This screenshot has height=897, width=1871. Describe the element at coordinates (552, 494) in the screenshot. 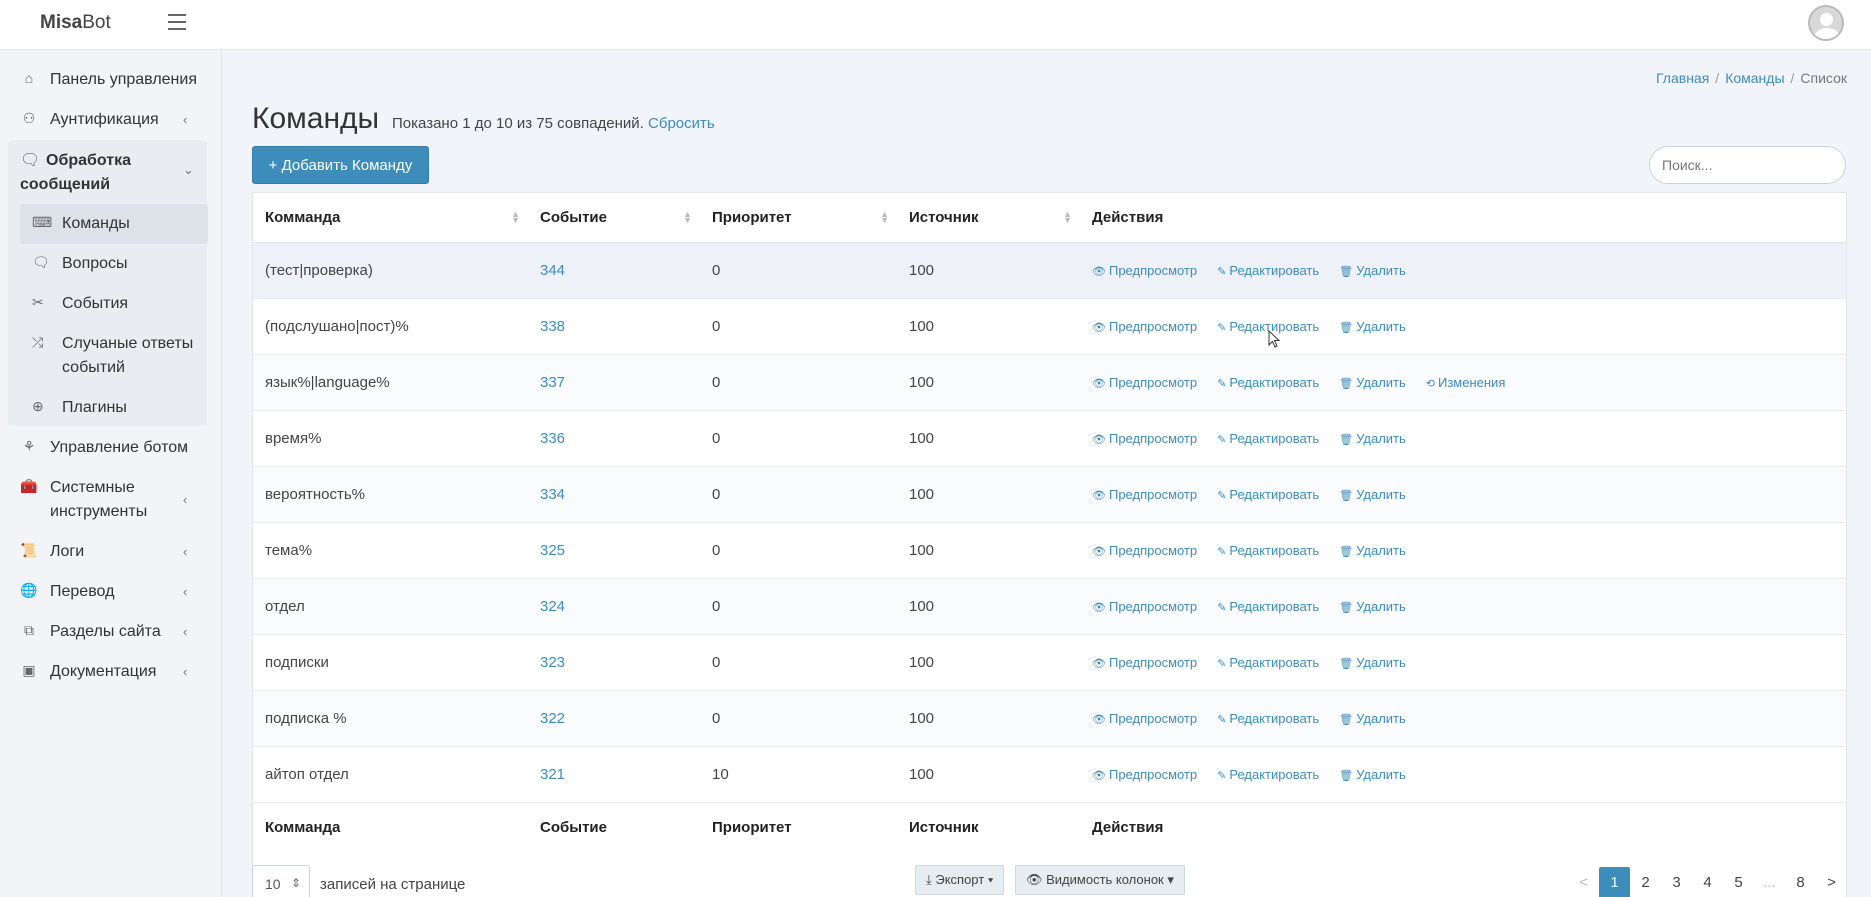

I see `event-link: 334` at that location.